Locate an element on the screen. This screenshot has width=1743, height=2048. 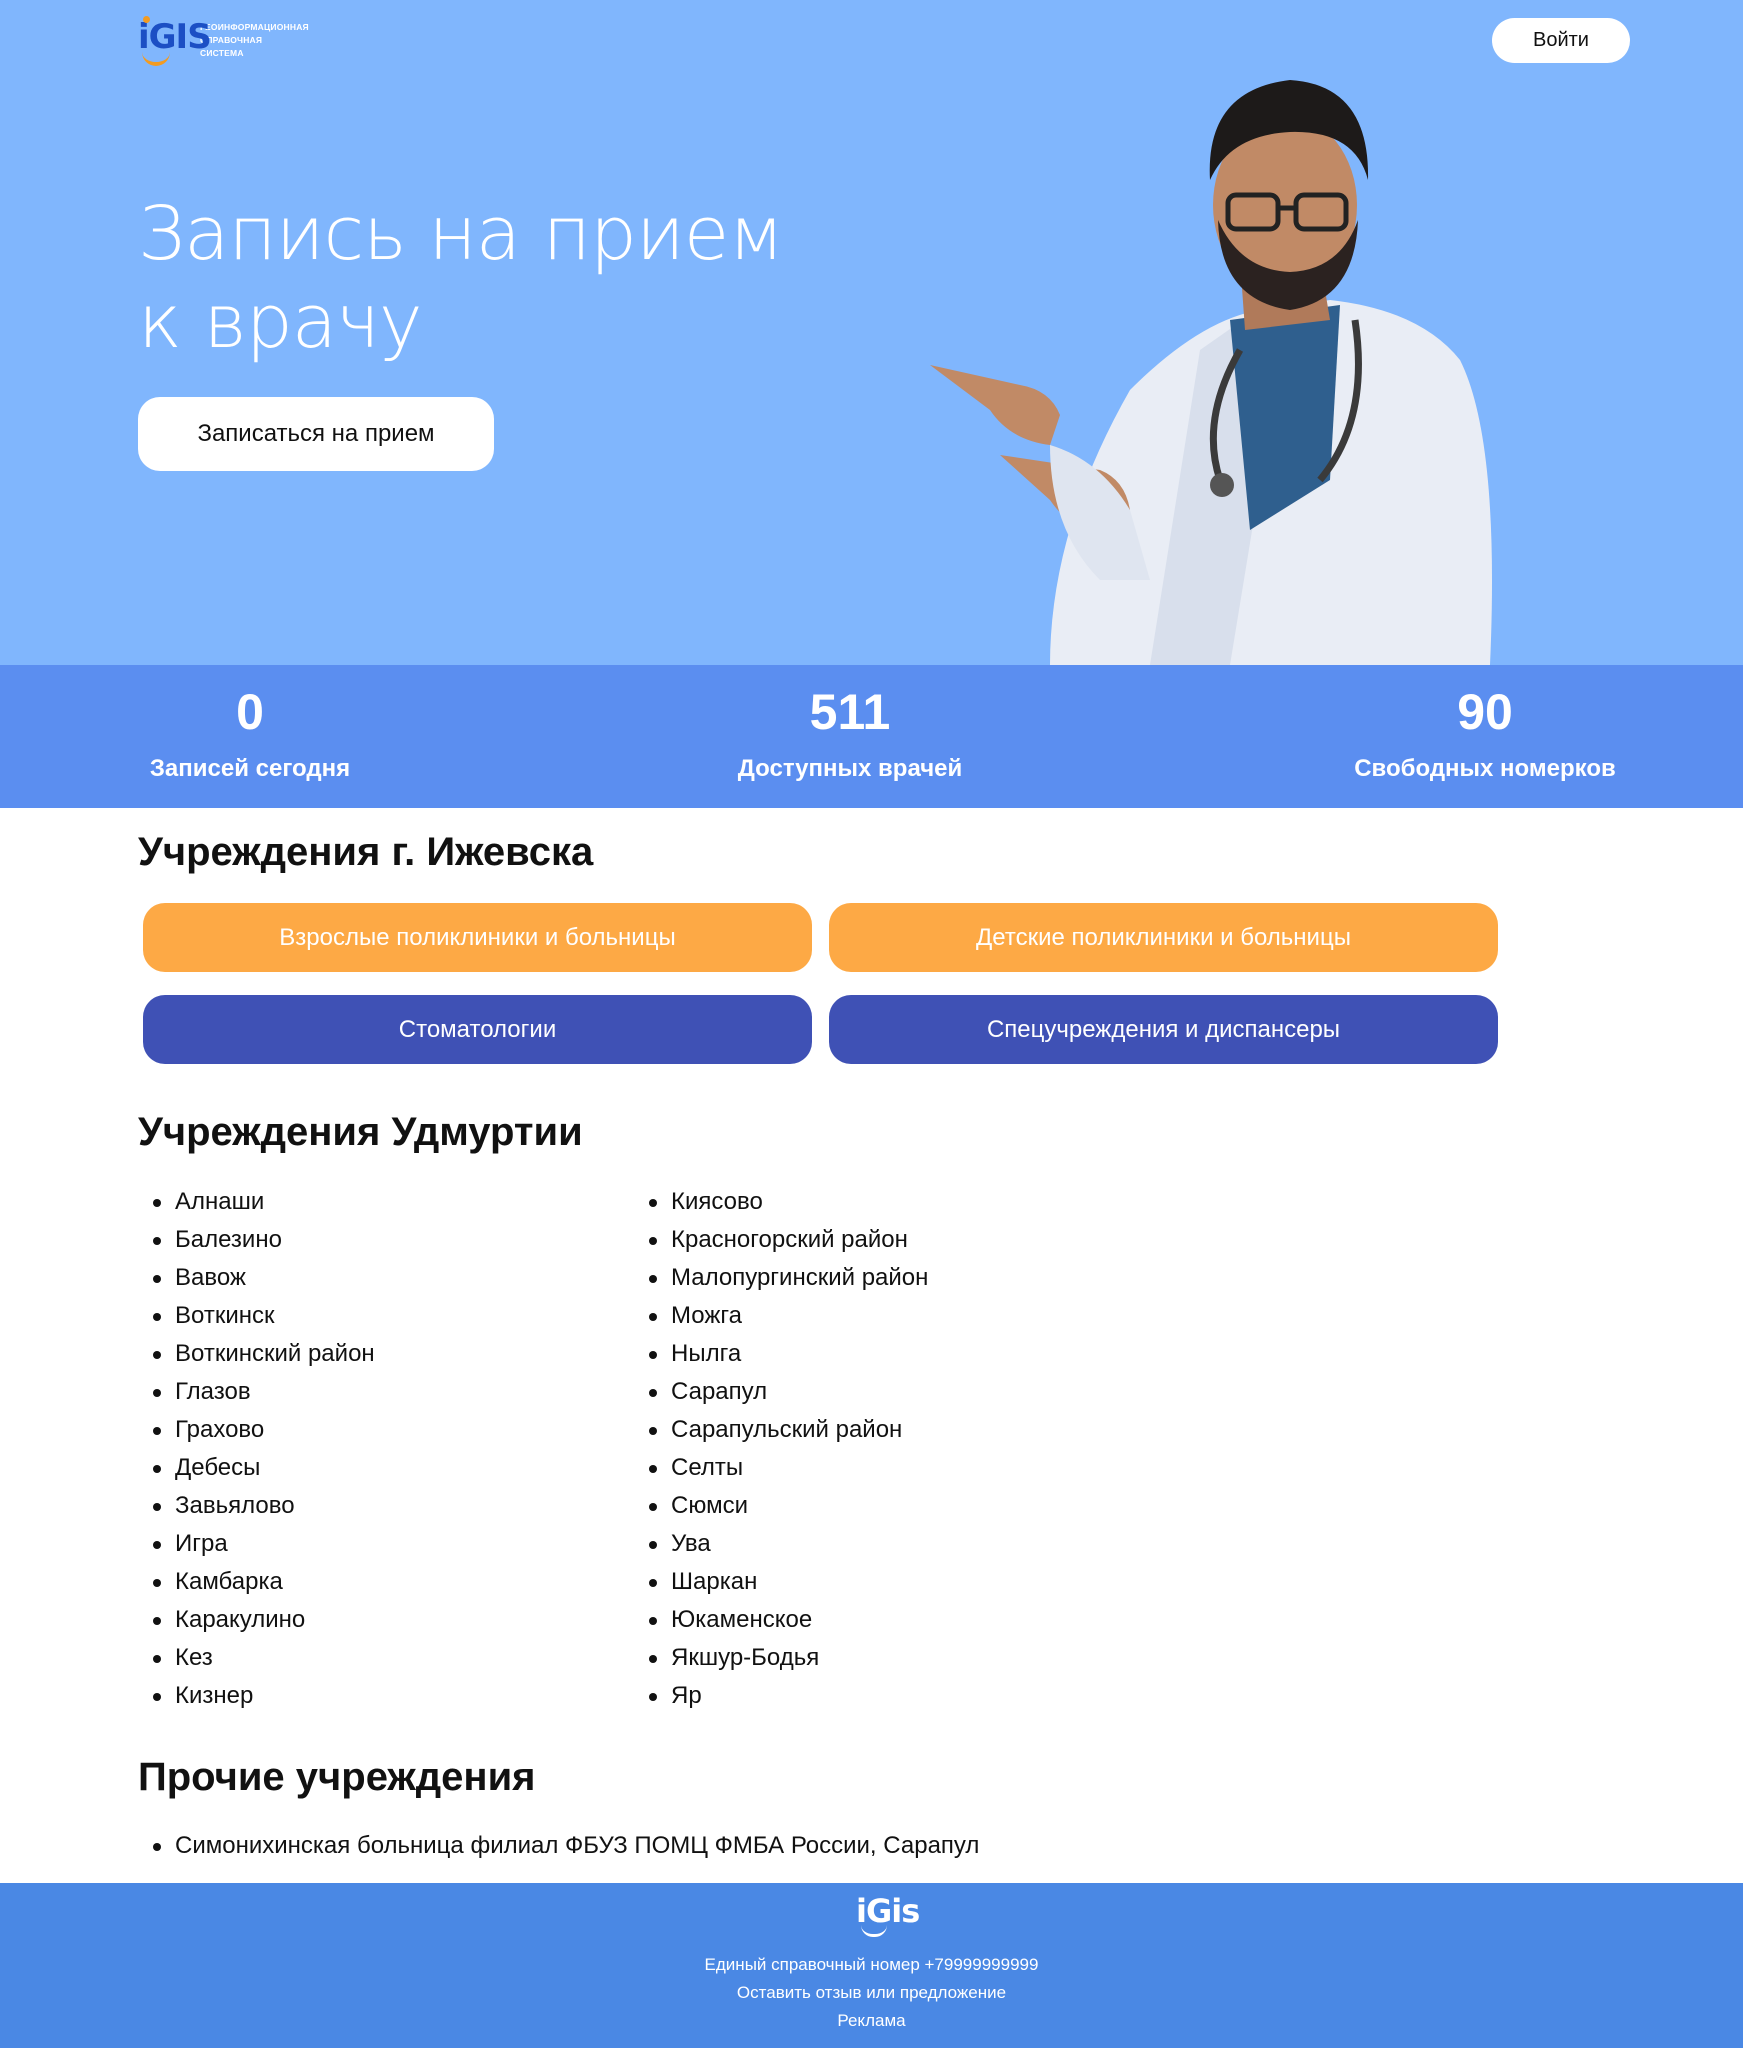
category-children-clinics-button: Детские поликлиники и больницы is located at coordinates (1163, 937).